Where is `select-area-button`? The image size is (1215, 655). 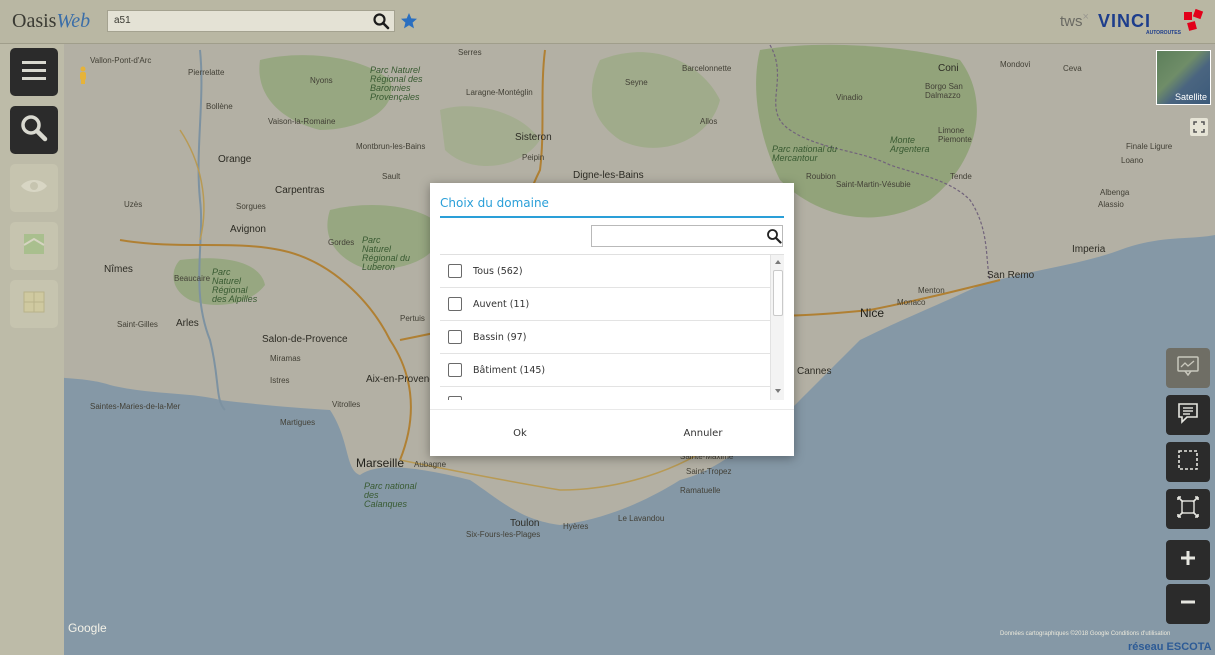 select-area-button is located at coordinates (1188, 462).